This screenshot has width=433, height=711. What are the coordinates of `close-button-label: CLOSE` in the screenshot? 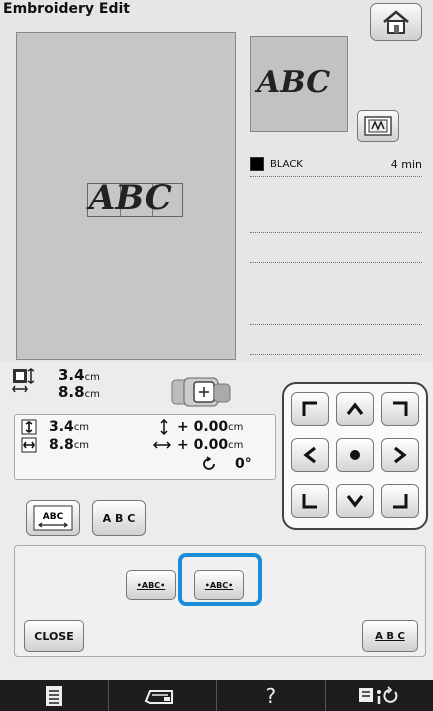 It's located at (54, 636).